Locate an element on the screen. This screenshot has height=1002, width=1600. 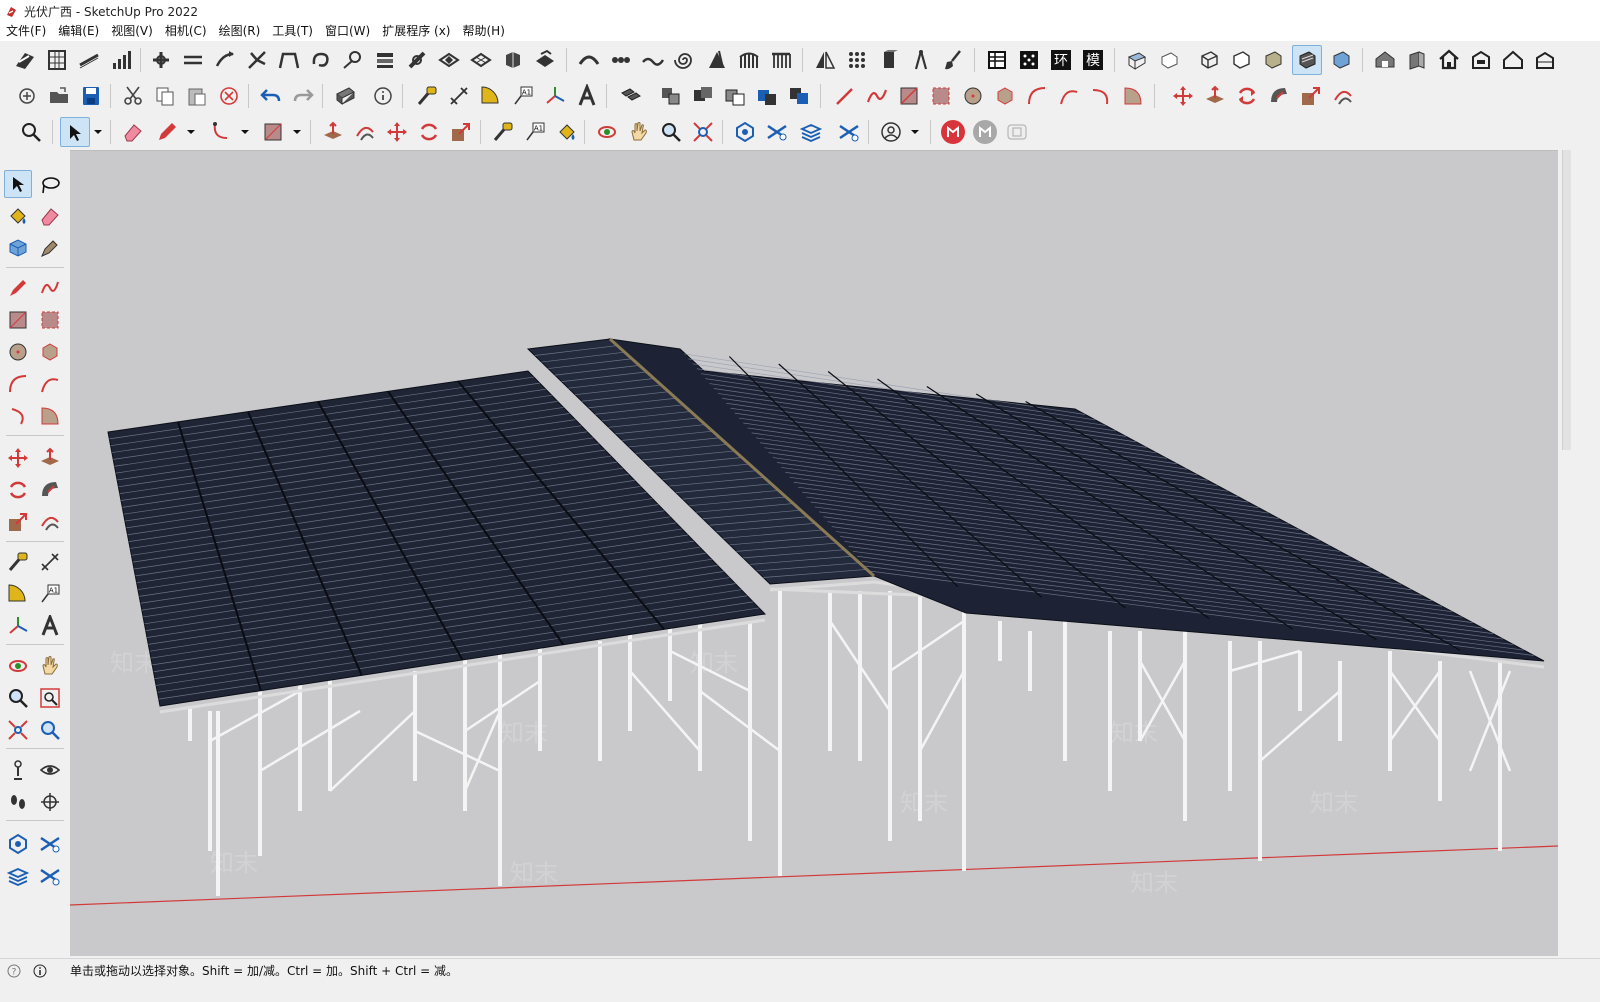
pan-hand-icon is located at coordinates (639, 132).